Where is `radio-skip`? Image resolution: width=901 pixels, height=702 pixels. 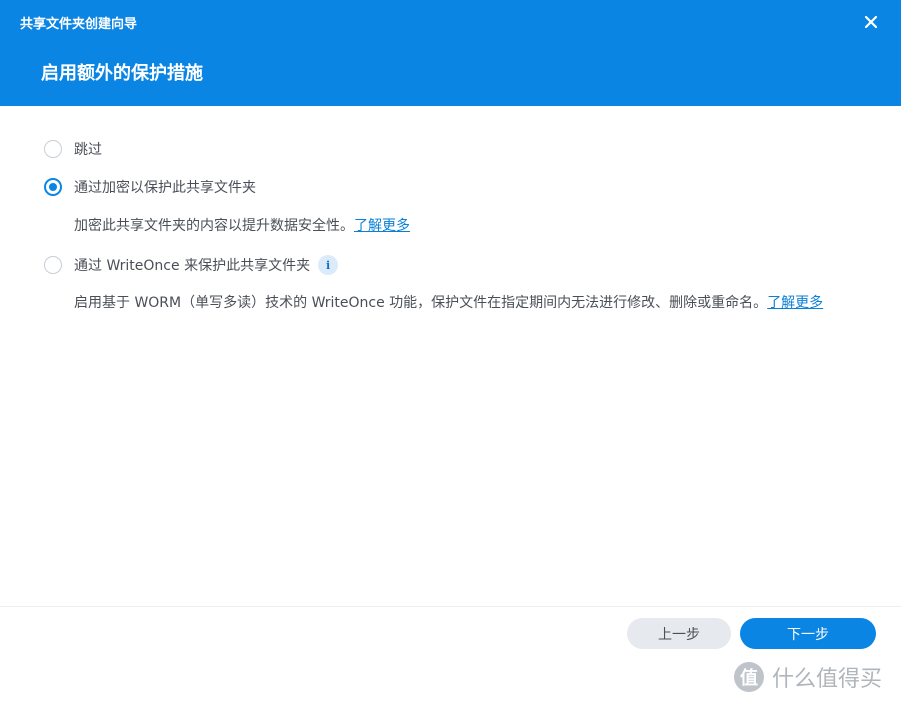 radio-skip is located at coordinates (53, 149).